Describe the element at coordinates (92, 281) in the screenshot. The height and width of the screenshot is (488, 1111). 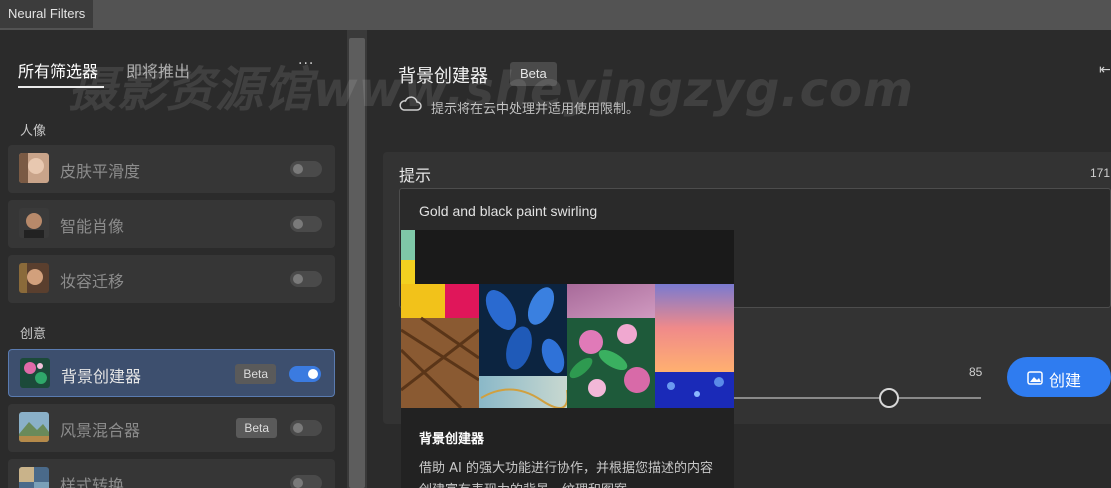
I see `filter-label: 妆容迁移` at that location.